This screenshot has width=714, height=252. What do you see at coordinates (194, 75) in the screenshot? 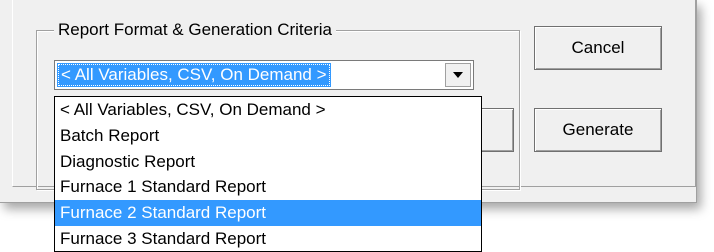
I see `combobox-selected-value: < All Variables, CSV, On Demand >` at bounding box center [194, 75].